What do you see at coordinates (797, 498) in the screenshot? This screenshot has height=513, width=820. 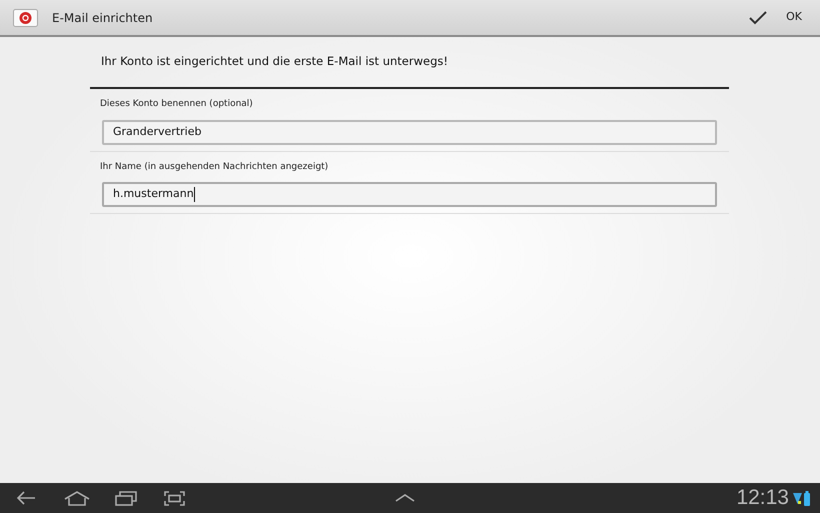 I see `wifi-signal-icon` at bounding box center [797, 498].